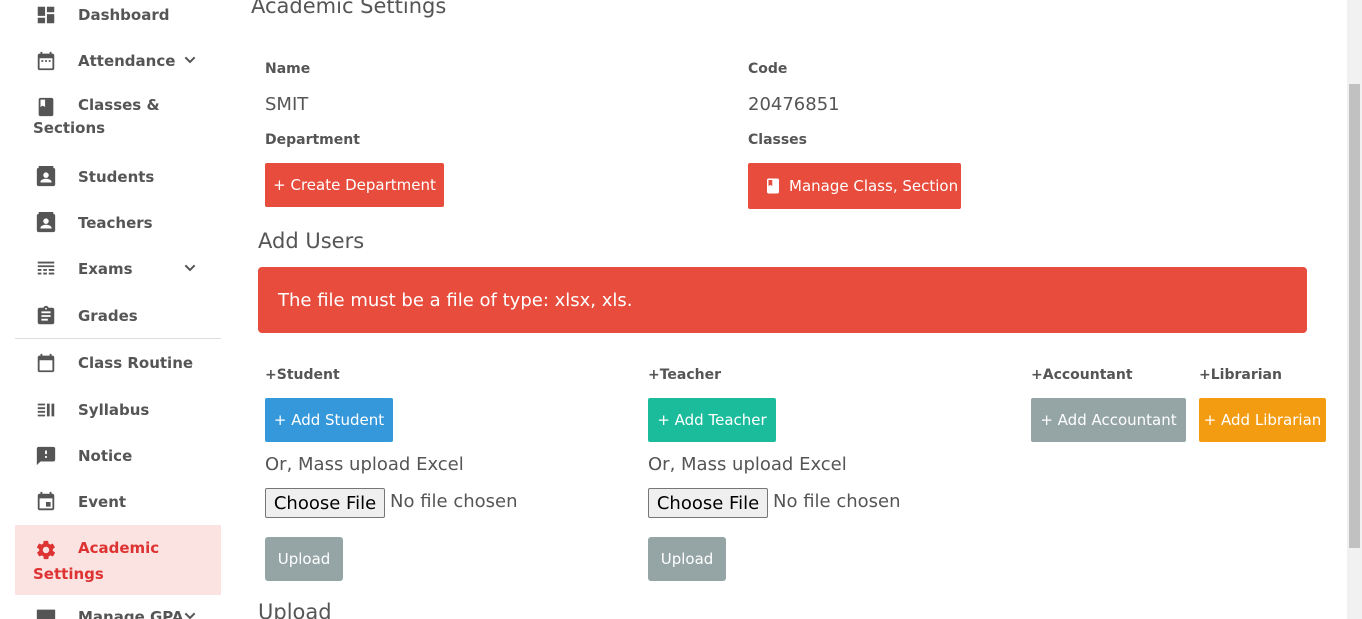 This screenshot has width=1362, height=619. I want to click on exams-icon, so click(46, 268).